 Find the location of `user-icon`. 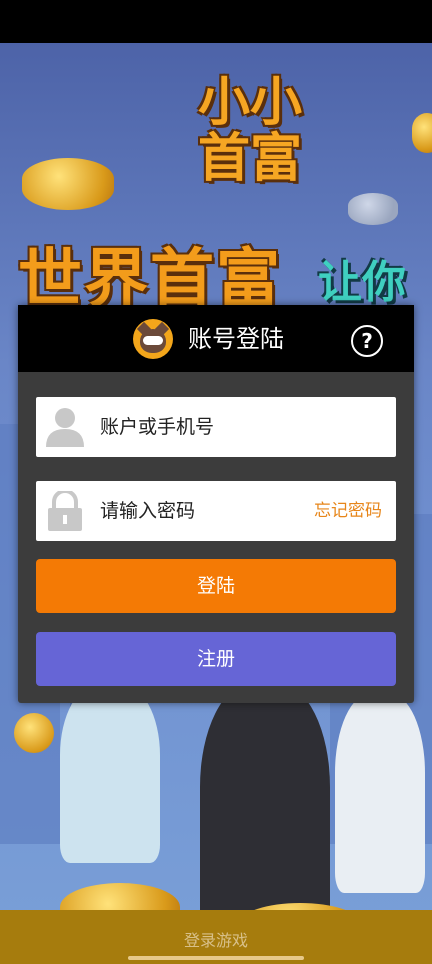

user-icon is located at coordinates (65, 427).